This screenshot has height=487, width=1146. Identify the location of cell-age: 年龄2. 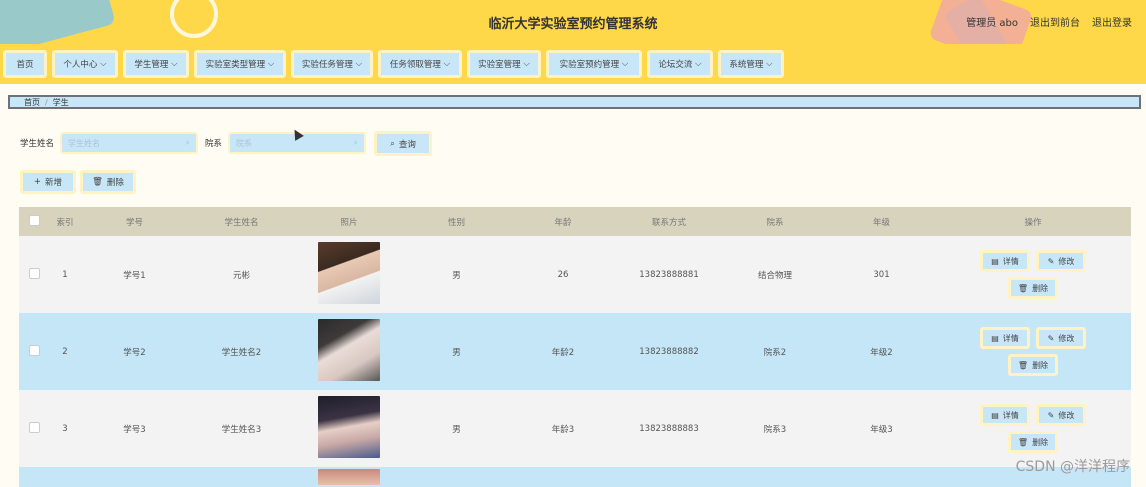
(563, 352).